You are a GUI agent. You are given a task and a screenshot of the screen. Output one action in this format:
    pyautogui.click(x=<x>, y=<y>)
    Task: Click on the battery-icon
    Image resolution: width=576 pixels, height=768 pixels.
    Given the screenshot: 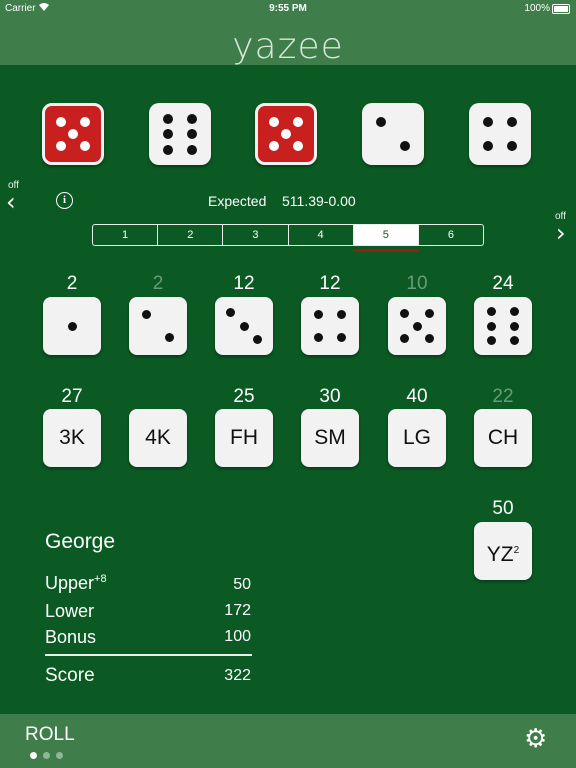 What is the action you would take?
    pyautogui.click(x=561, y=9)
    